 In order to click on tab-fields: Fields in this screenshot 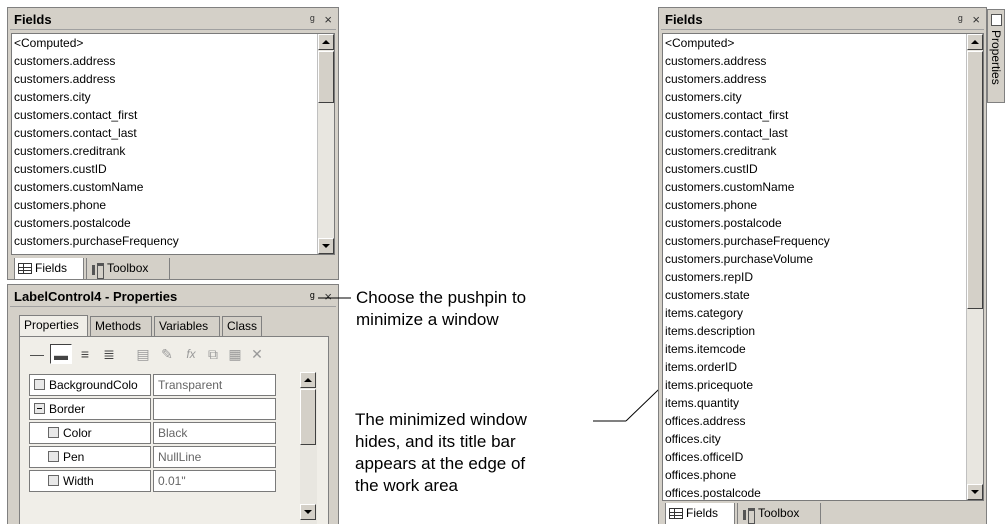, I will do `click(700, 513)`.